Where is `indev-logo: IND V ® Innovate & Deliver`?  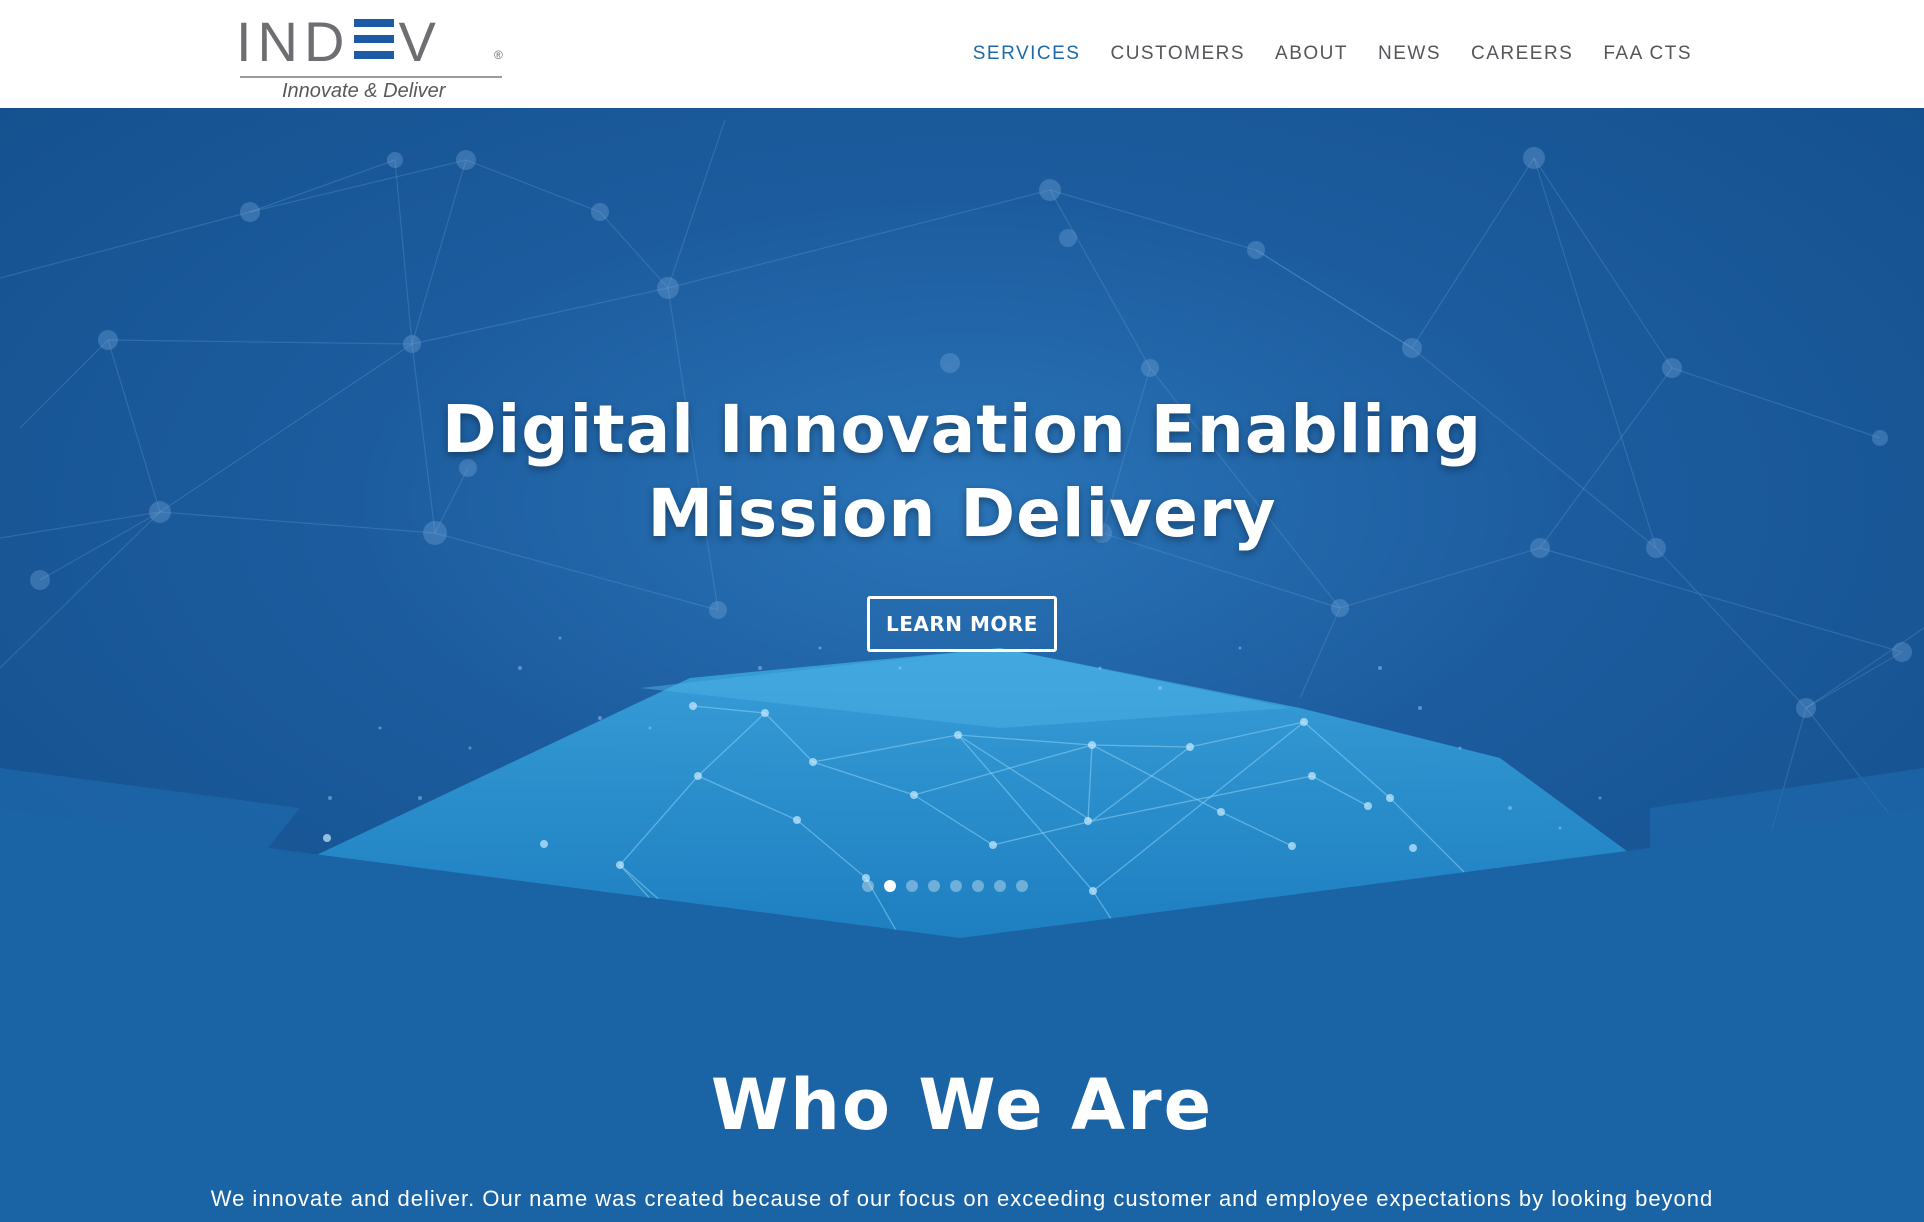 indev-logo: IND V ® Innovate & Deliver is located at coordinates (371, 56).